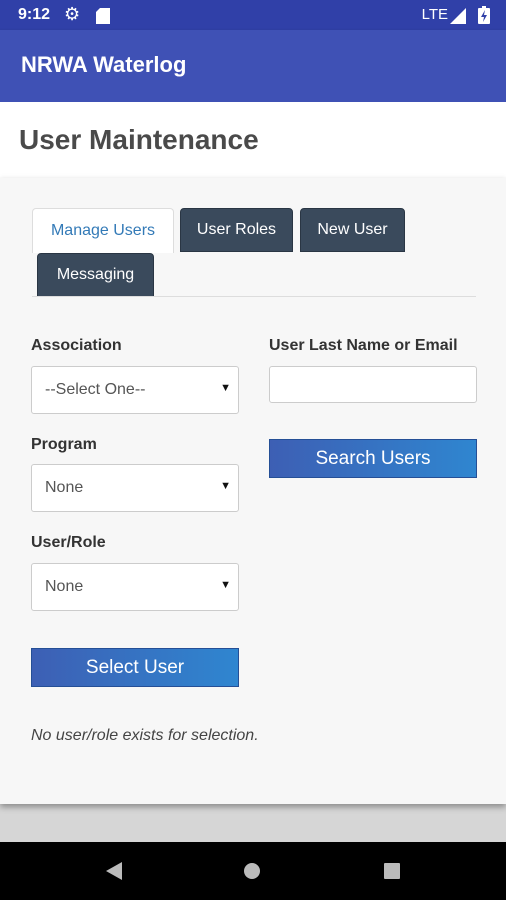 The width and height of the screenshot is (506, 900). I want to click on navigation-bar, so click(253, 871).